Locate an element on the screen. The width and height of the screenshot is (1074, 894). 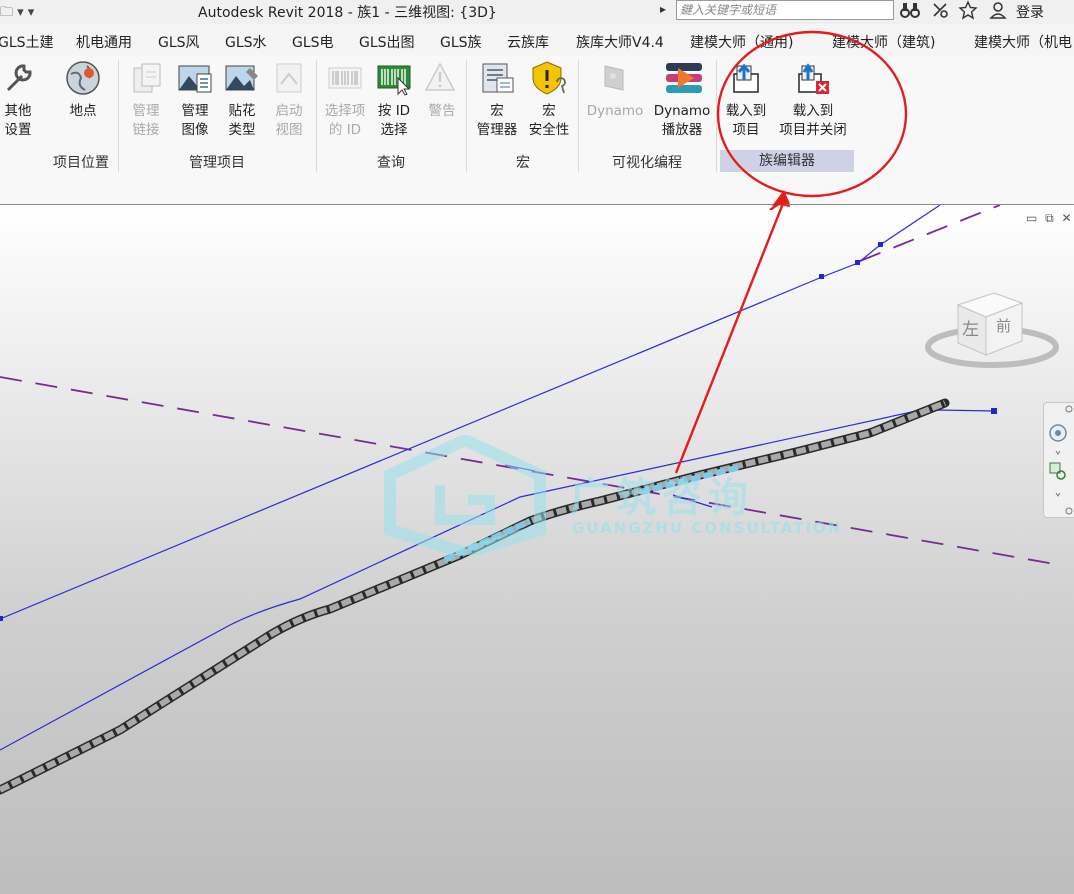
viewcube-front-face: 前 is located at coordinates (1003, 326).